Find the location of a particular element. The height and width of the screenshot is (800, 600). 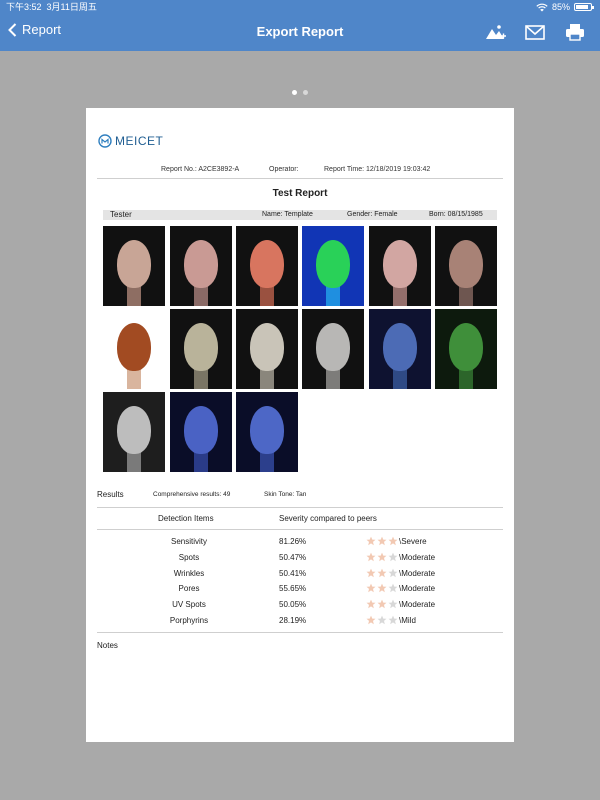

photo-uv-blue is located at coordinates (400, 349).